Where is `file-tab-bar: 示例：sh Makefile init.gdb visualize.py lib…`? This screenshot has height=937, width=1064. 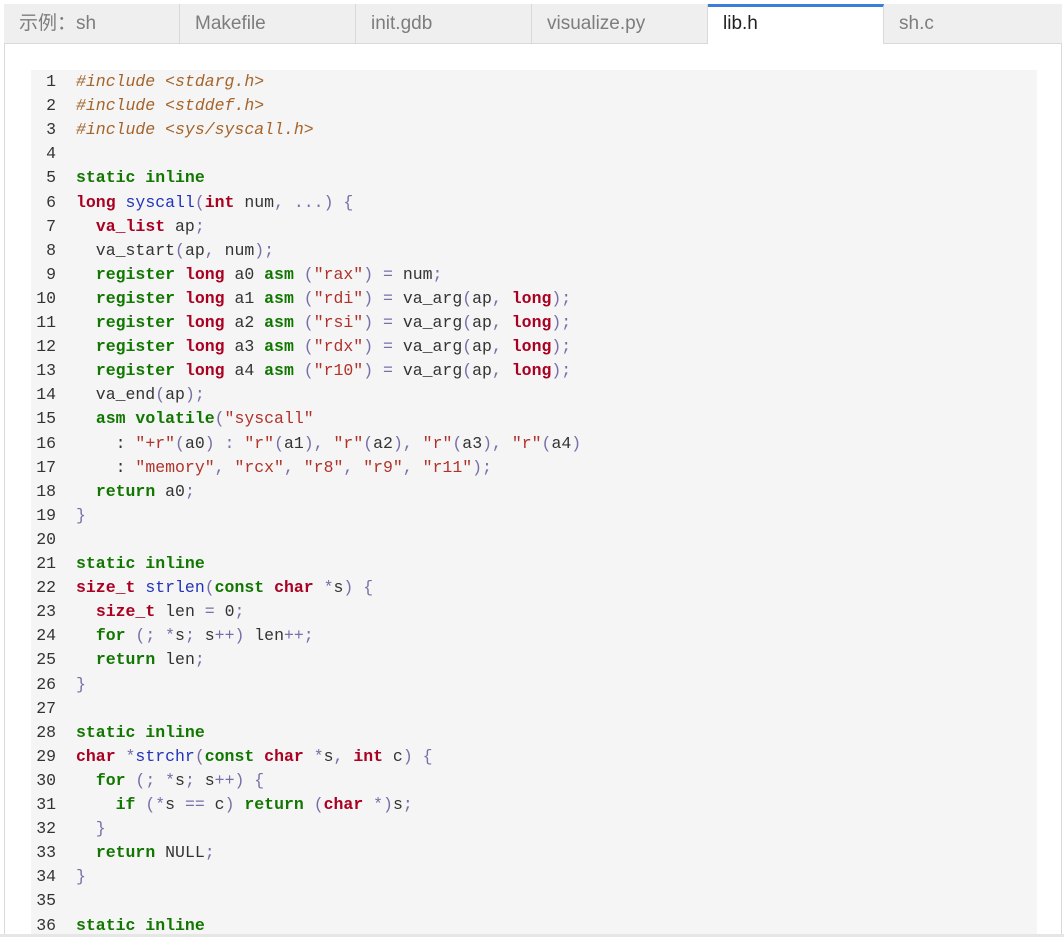 file-tab-bar: 示例：sh Makefile init.gdb visualize.py lib… is located at coordinates (533, 24).